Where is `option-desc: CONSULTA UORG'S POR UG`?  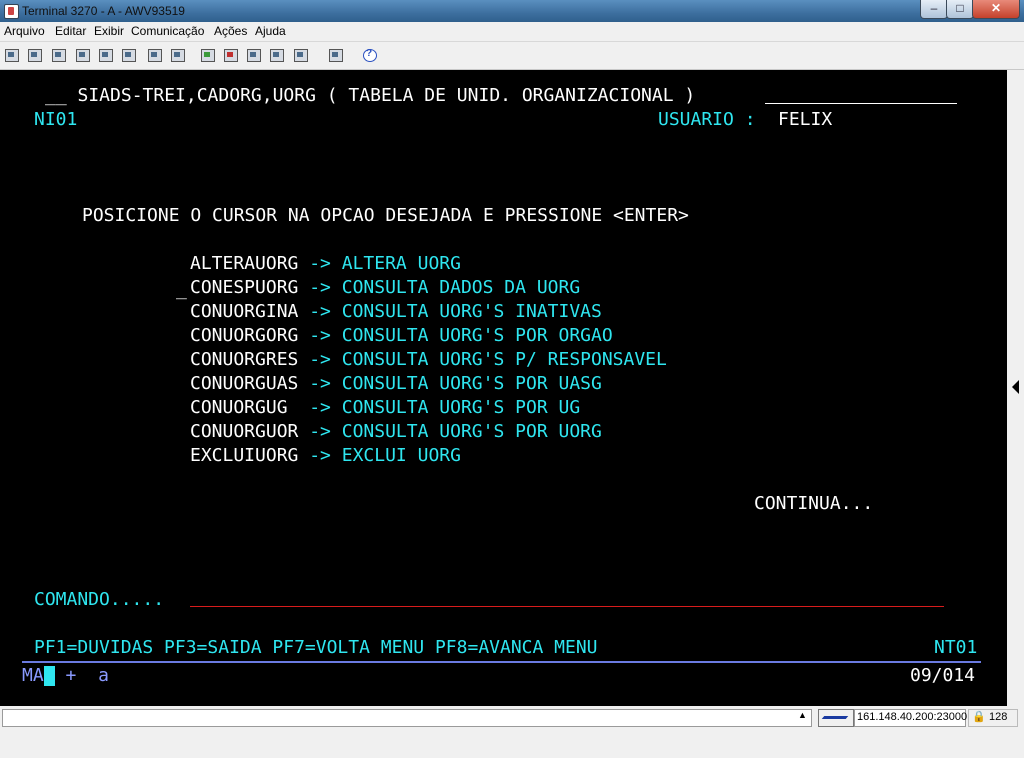
option-desc: CONSULTA UORG'S POR UG is located at coordinates (461, 407).